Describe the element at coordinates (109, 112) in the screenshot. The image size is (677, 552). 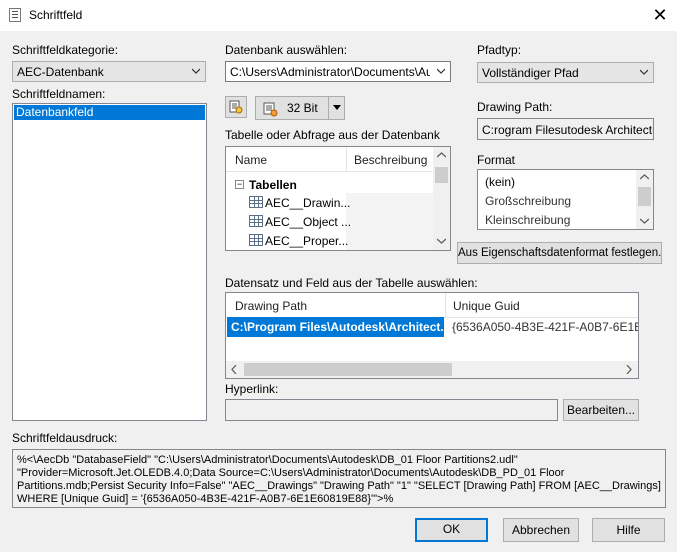
I see `names-list-item: Datenbankfeld` at that location.